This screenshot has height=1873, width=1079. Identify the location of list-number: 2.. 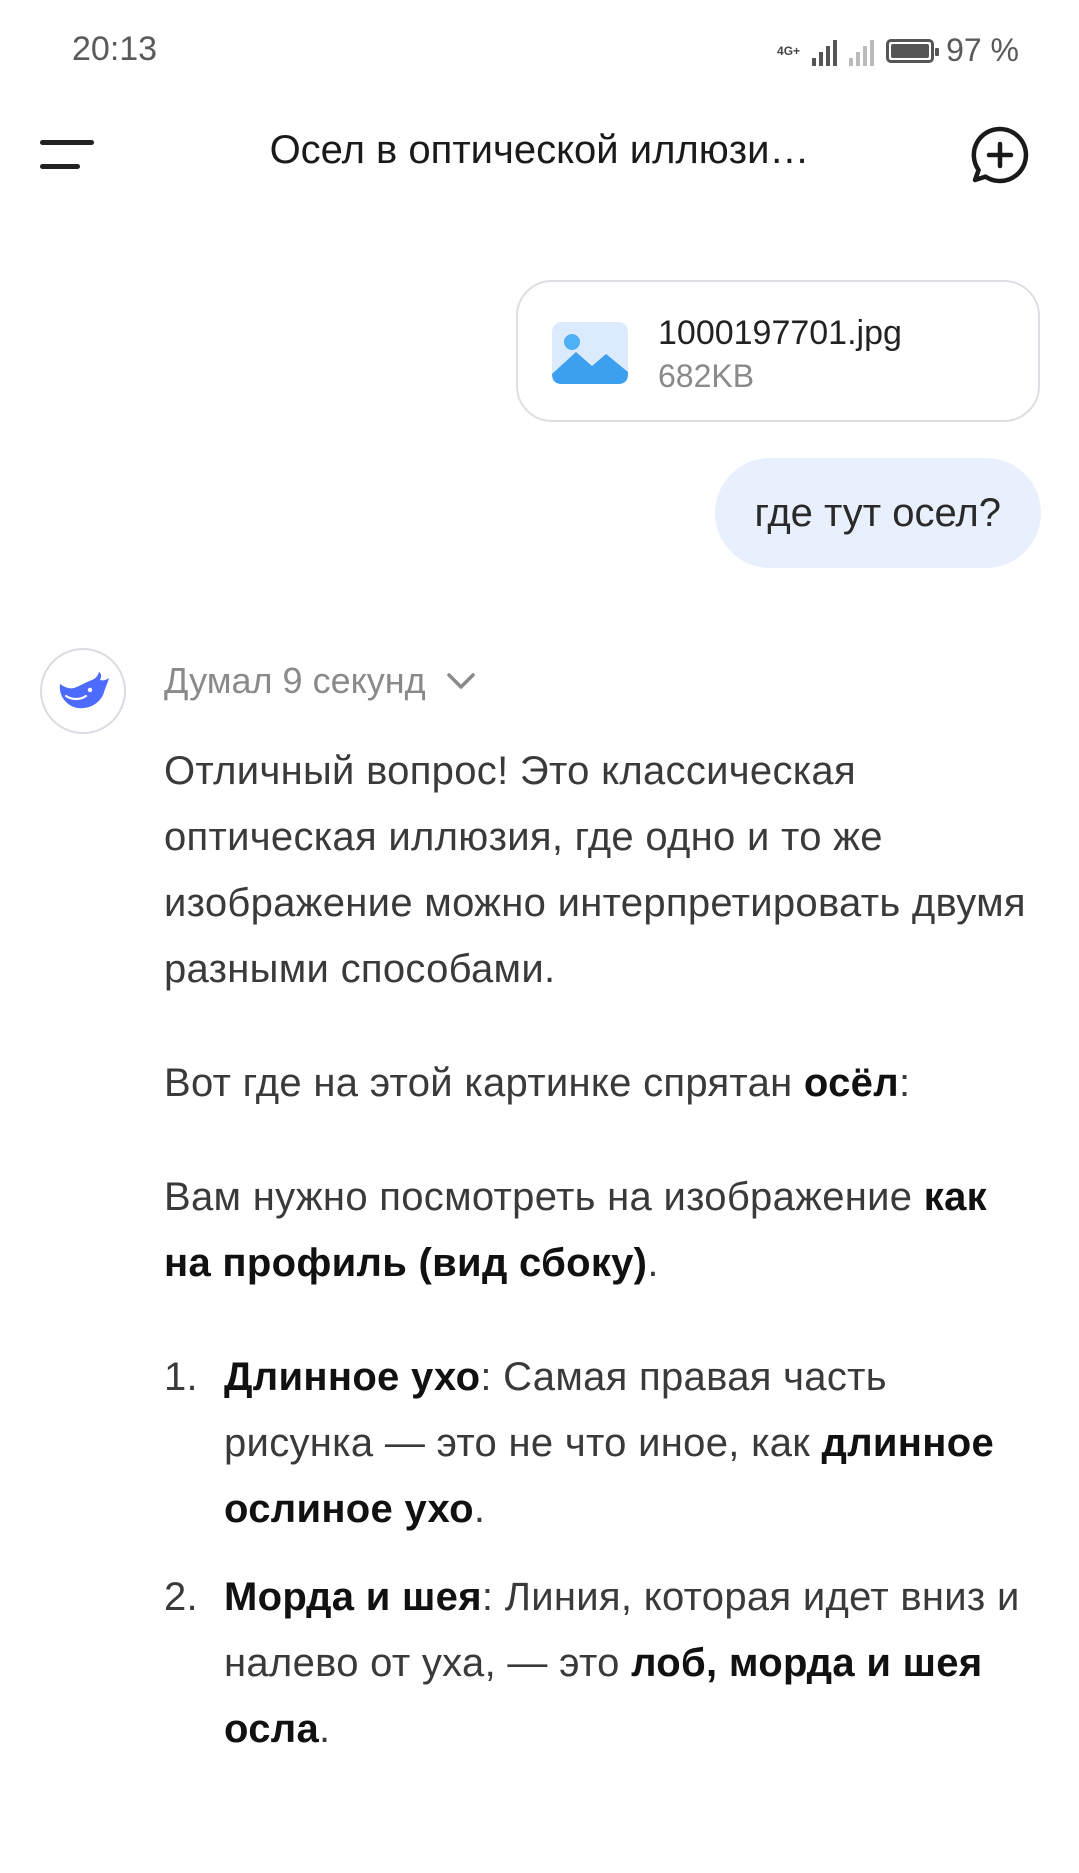
(181, 1597).